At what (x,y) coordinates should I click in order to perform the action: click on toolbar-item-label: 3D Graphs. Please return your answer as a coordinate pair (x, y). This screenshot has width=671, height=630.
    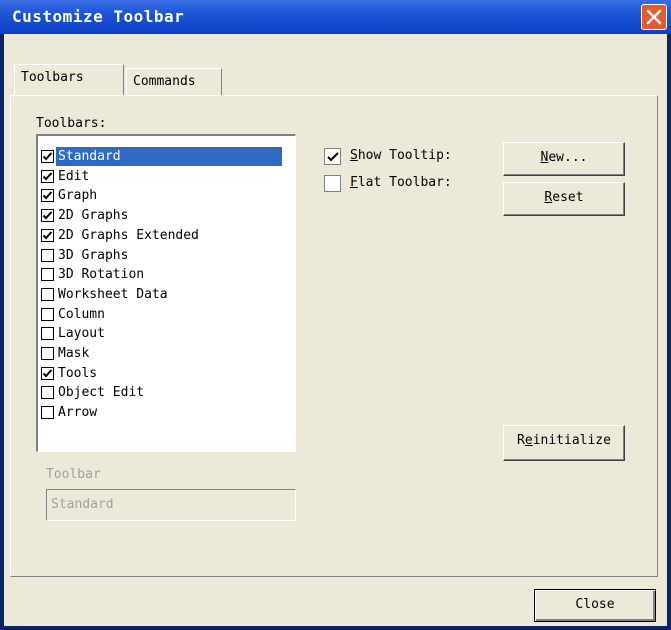
    Looking at the image, I should click on (93, 255).